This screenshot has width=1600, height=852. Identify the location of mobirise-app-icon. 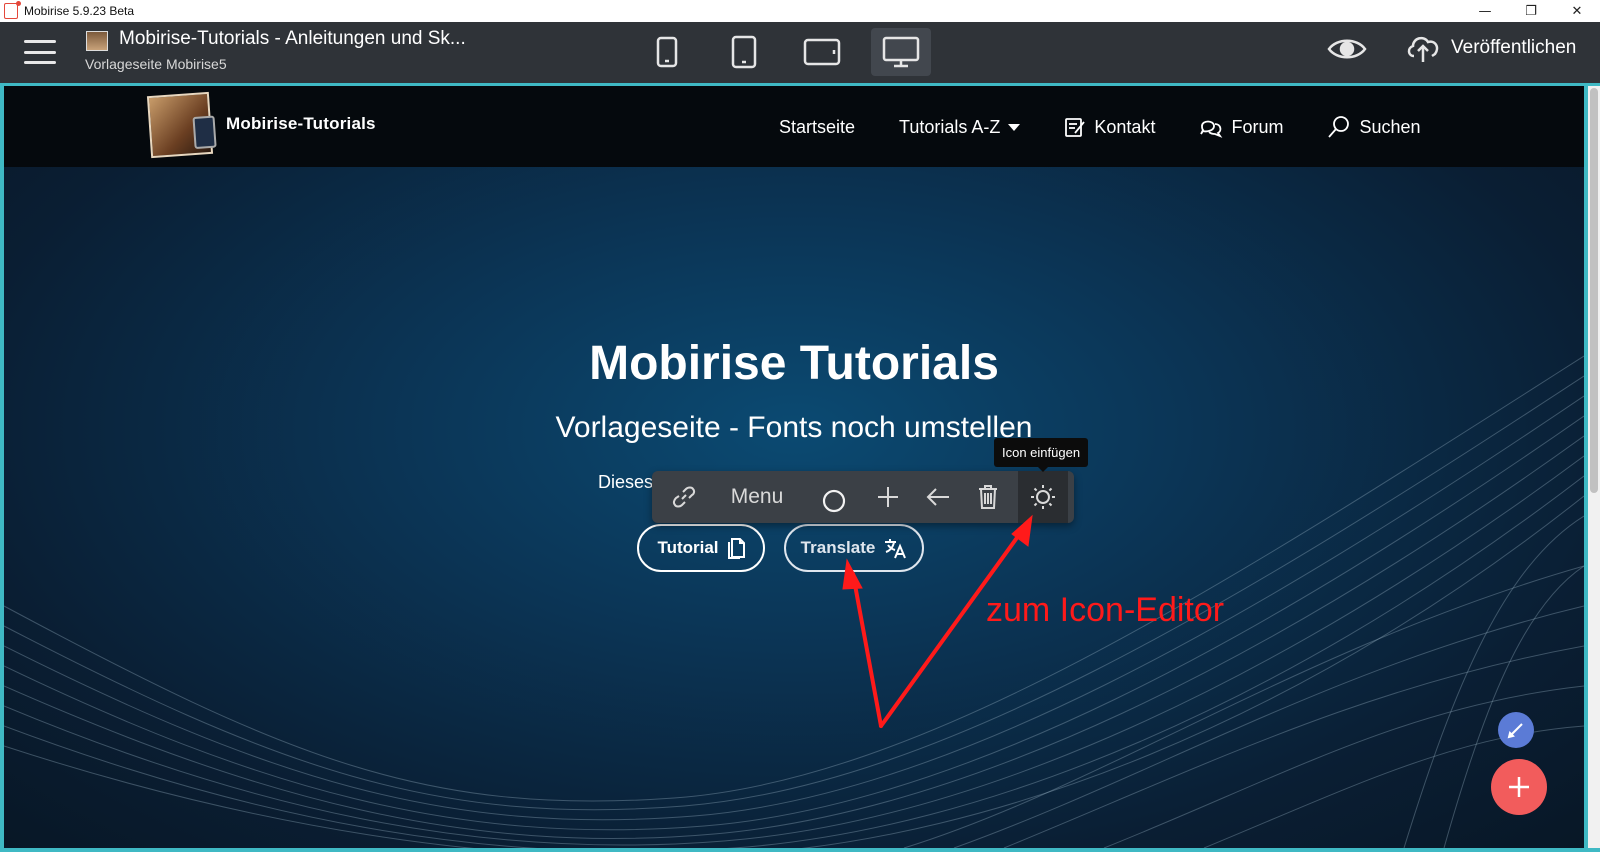
(12, 10).